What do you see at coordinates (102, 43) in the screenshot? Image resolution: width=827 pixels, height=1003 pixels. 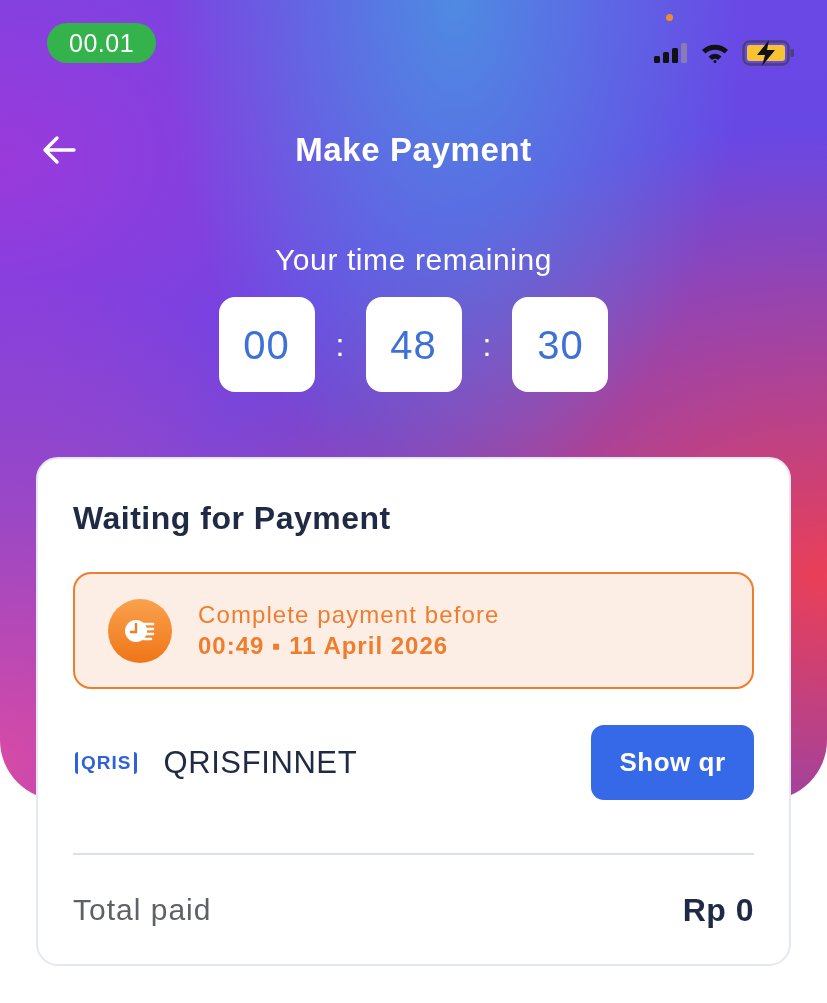 I see `status-time: 00.01` at bounding box center [102, 43].